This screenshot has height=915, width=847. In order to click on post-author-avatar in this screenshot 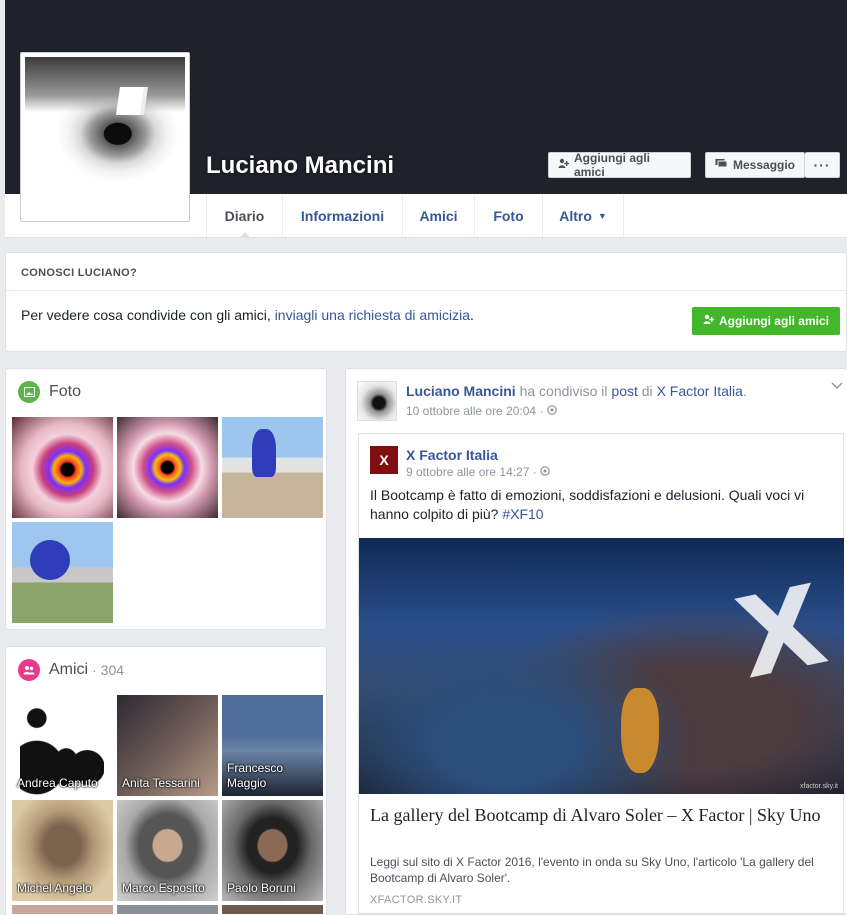, I will do `click(377, 401)`.